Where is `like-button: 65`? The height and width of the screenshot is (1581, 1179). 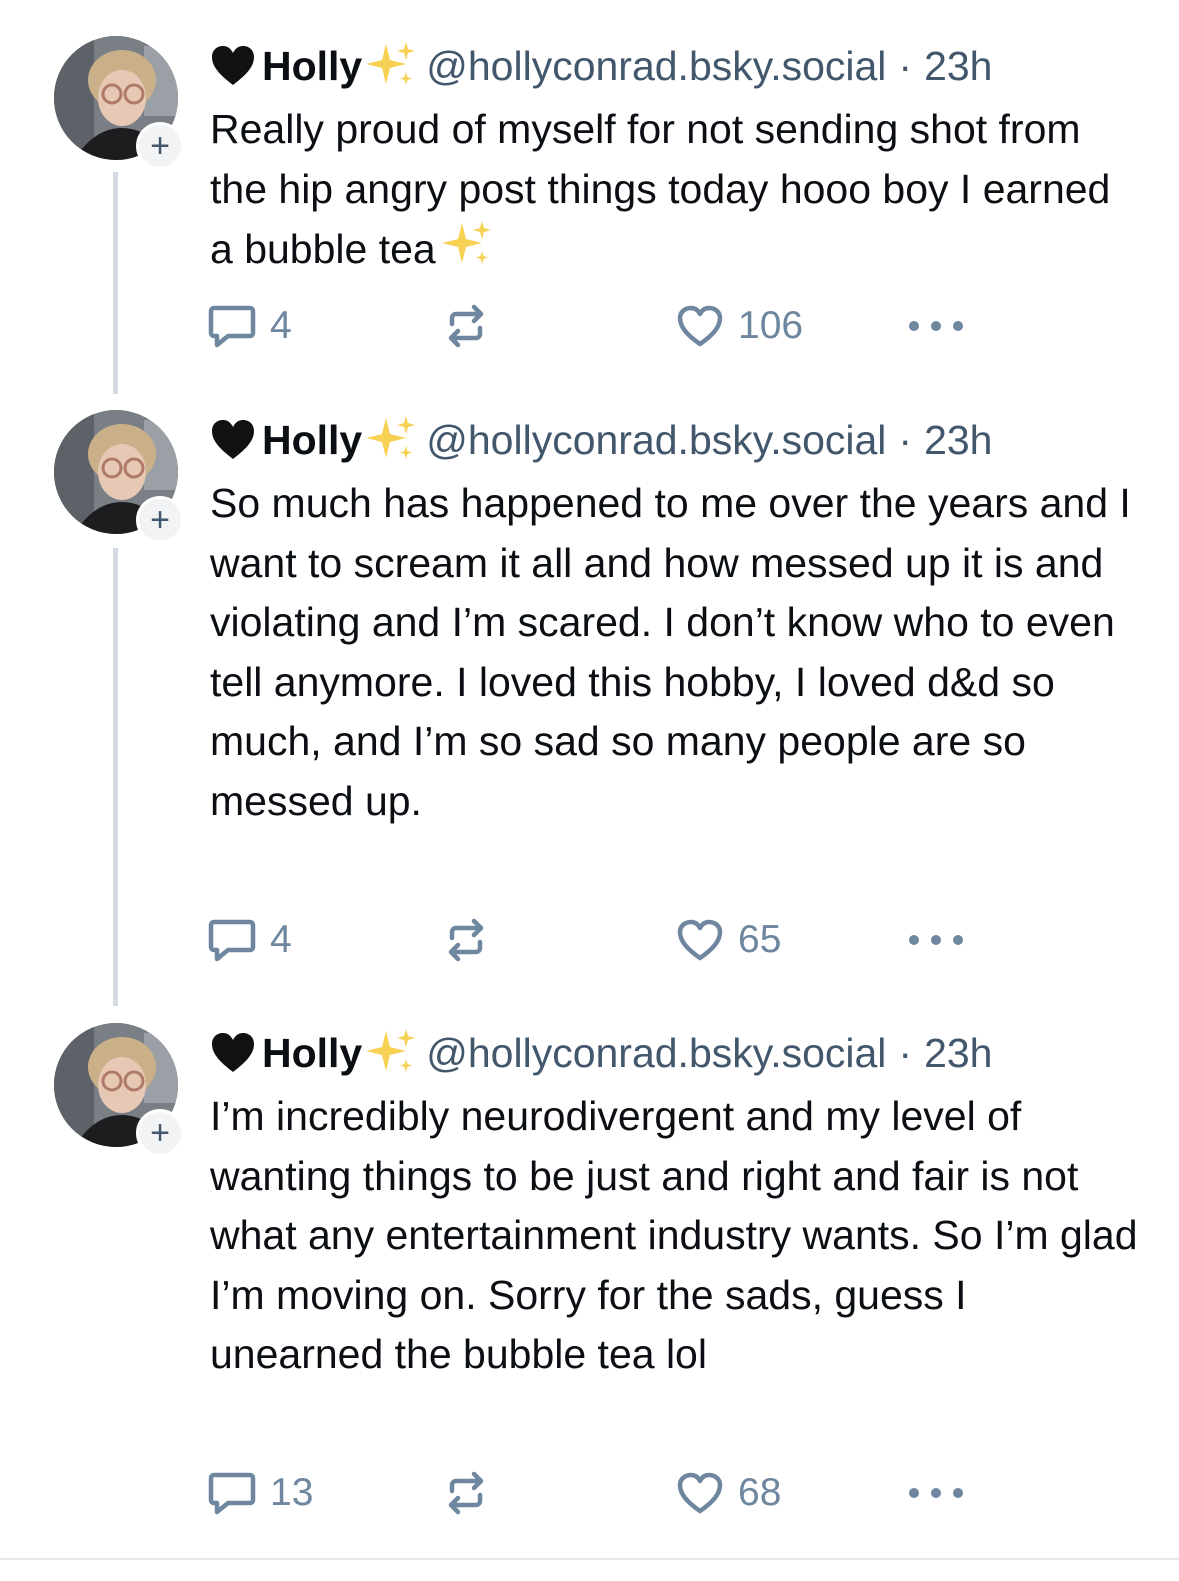
like-button: 65 is located at coordinates (728, 940).